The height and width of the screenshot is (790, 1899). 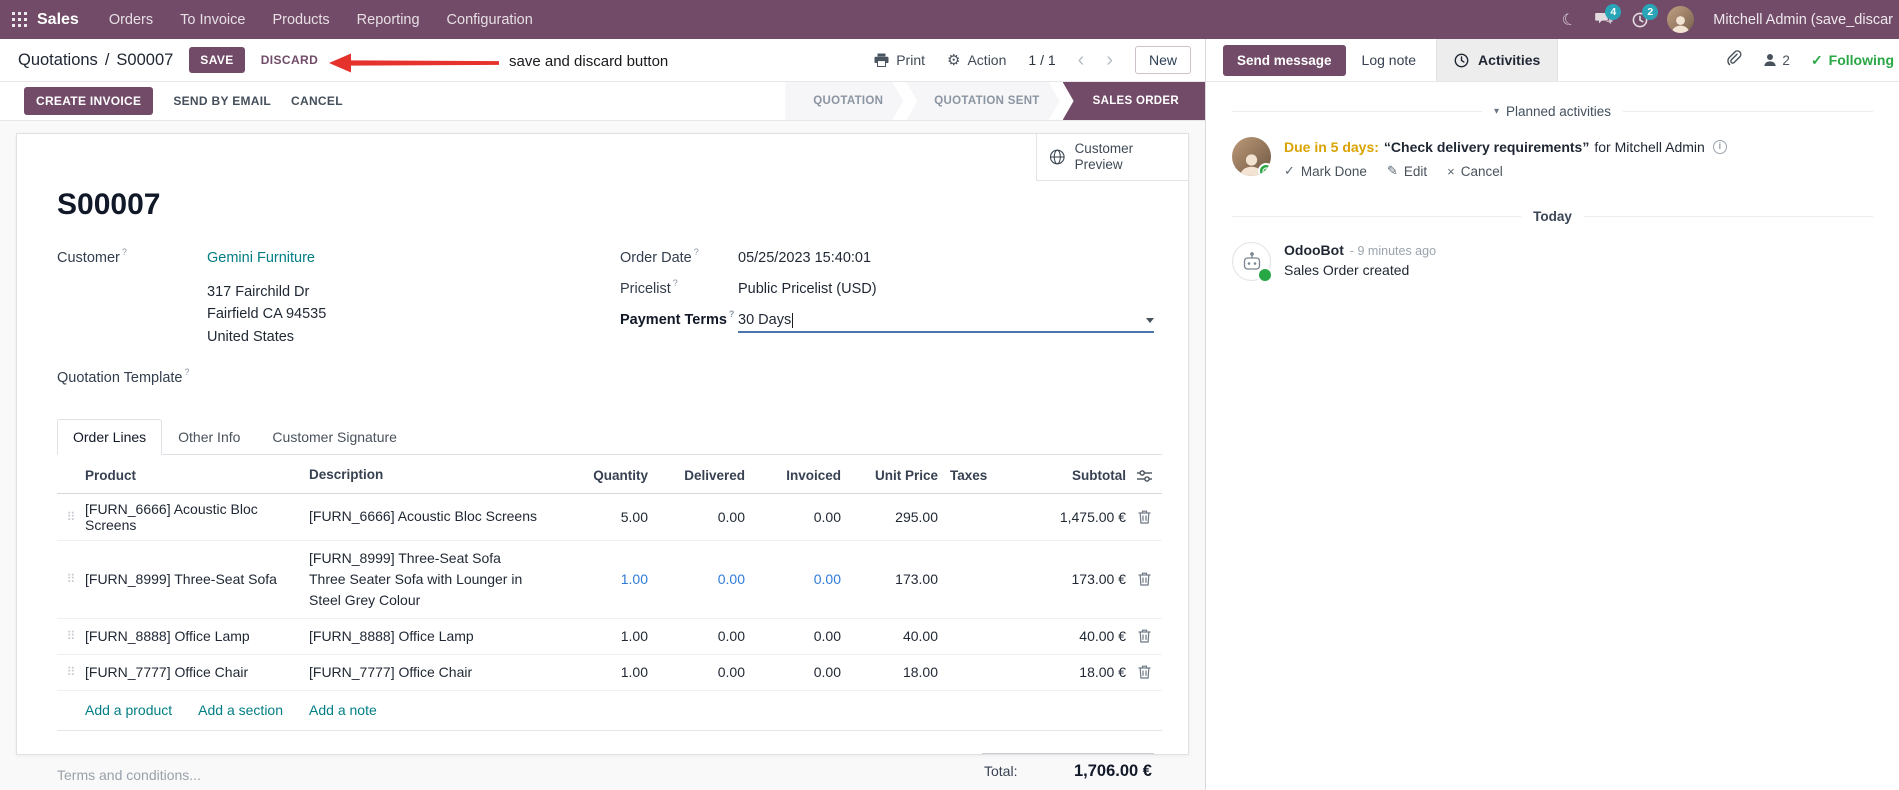 I want to click on activities-tab: Activities, so click(x=1497, y=60).